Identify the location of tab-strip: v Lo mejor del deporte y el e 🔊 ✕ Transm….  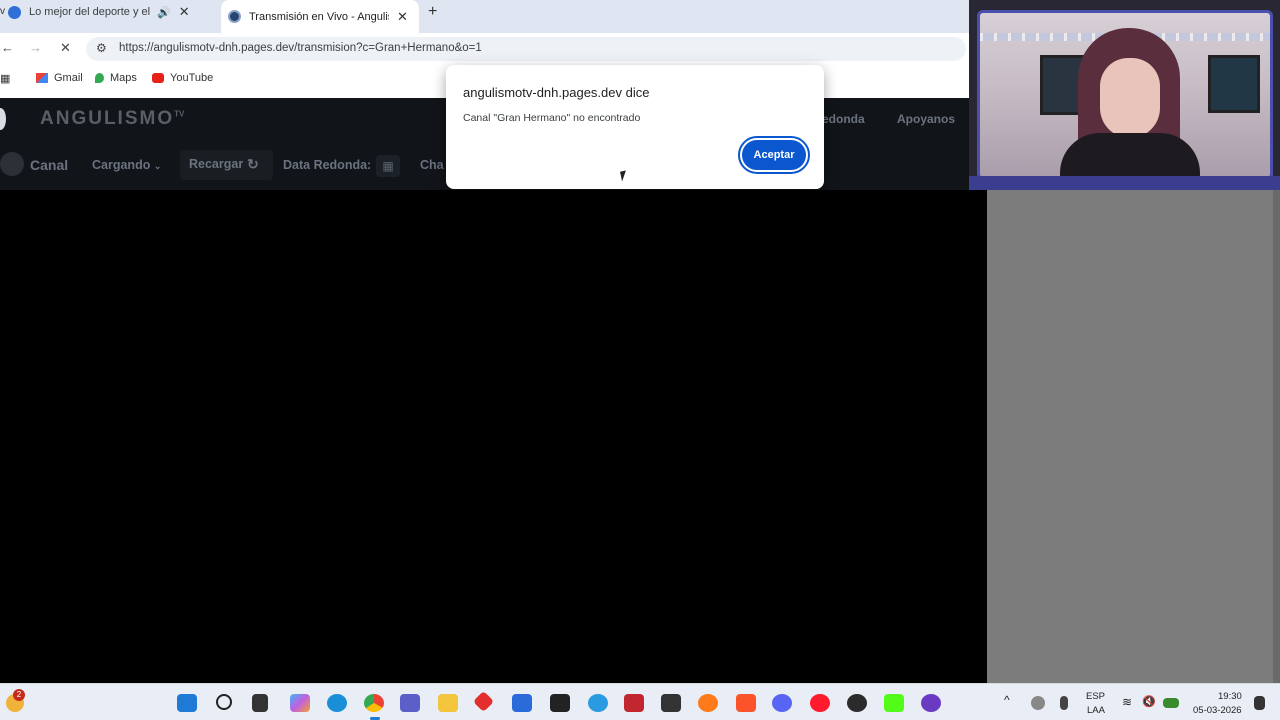
(484, 16).